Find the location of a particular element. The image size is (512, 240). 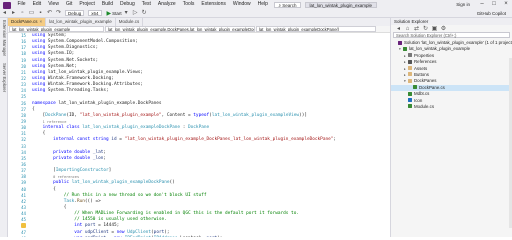

tab-label: Module.cs is located at coordinates (129, 21).